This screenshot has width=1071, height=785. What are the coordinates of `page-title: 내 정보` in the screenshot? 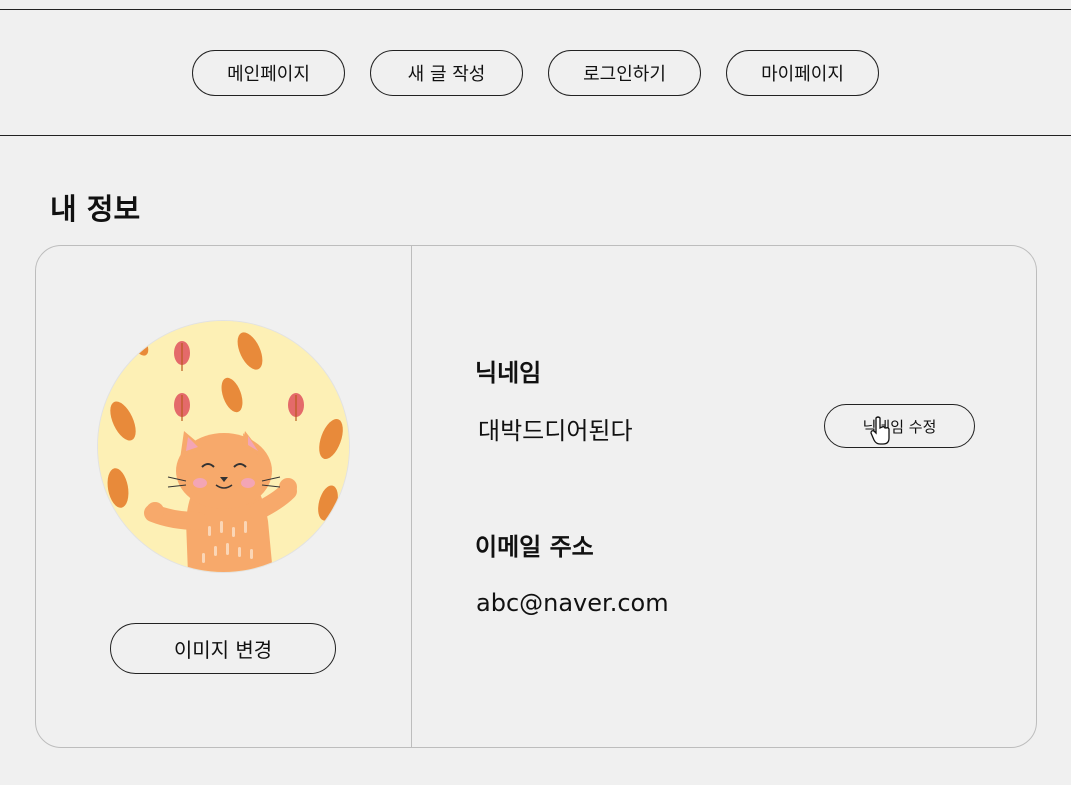 It's located at (95, 209).